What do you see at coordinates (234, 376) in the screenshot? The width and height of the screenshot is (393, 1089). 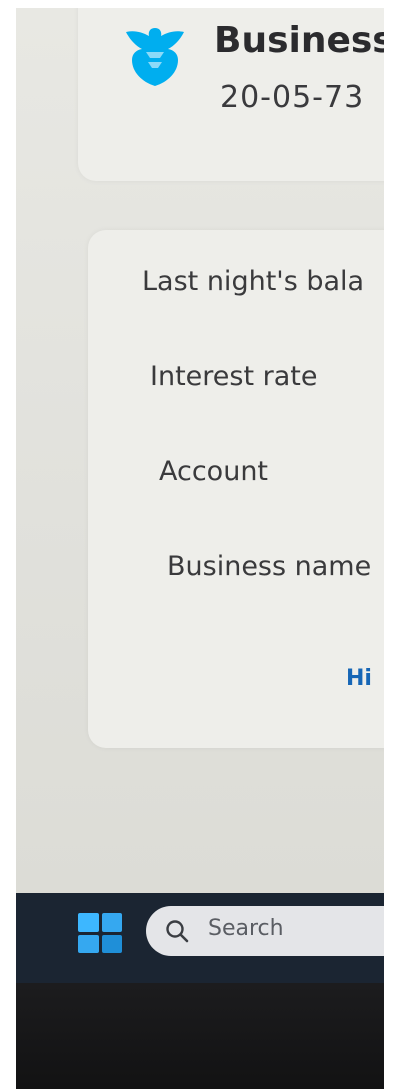 I see `interest-rate-label: Interest rate` at bounding box center [234, 376].